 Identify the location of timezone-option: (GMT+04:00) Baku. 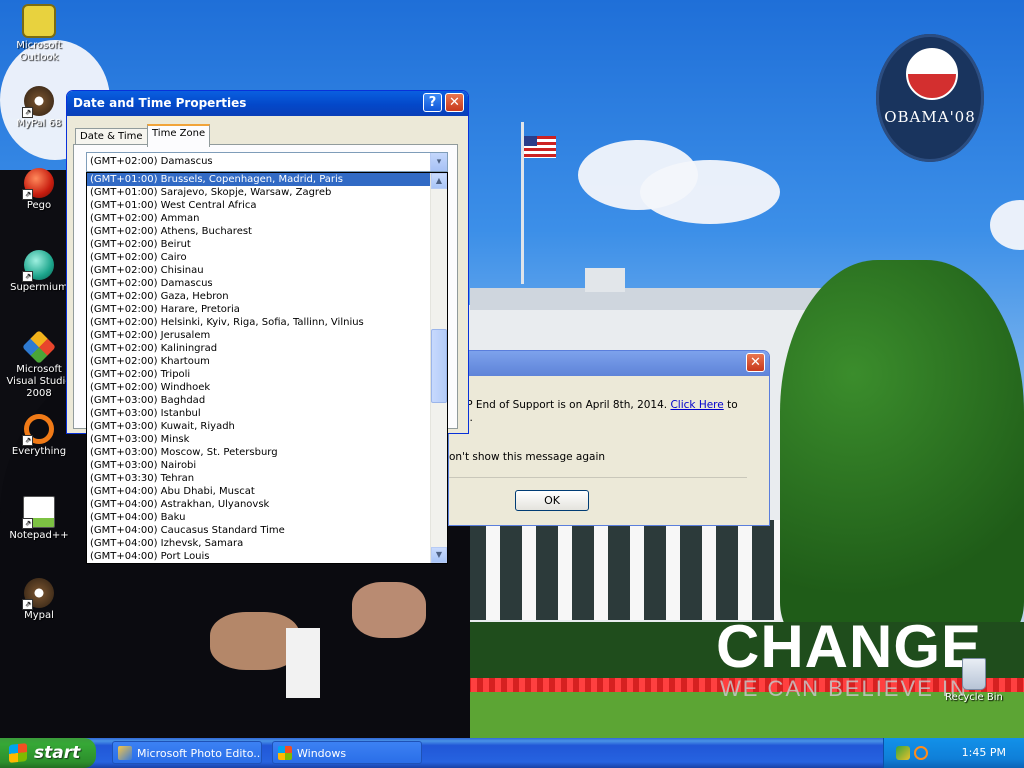
(259, 517).